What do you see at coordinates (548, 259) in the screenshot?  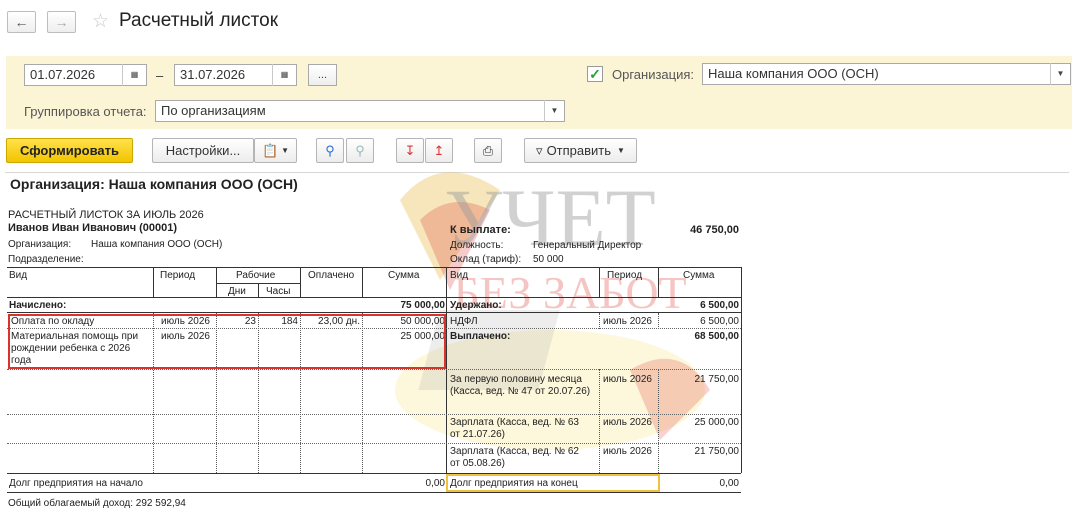 I see `salary-value: 50 000` at bounding box center [548, 259].